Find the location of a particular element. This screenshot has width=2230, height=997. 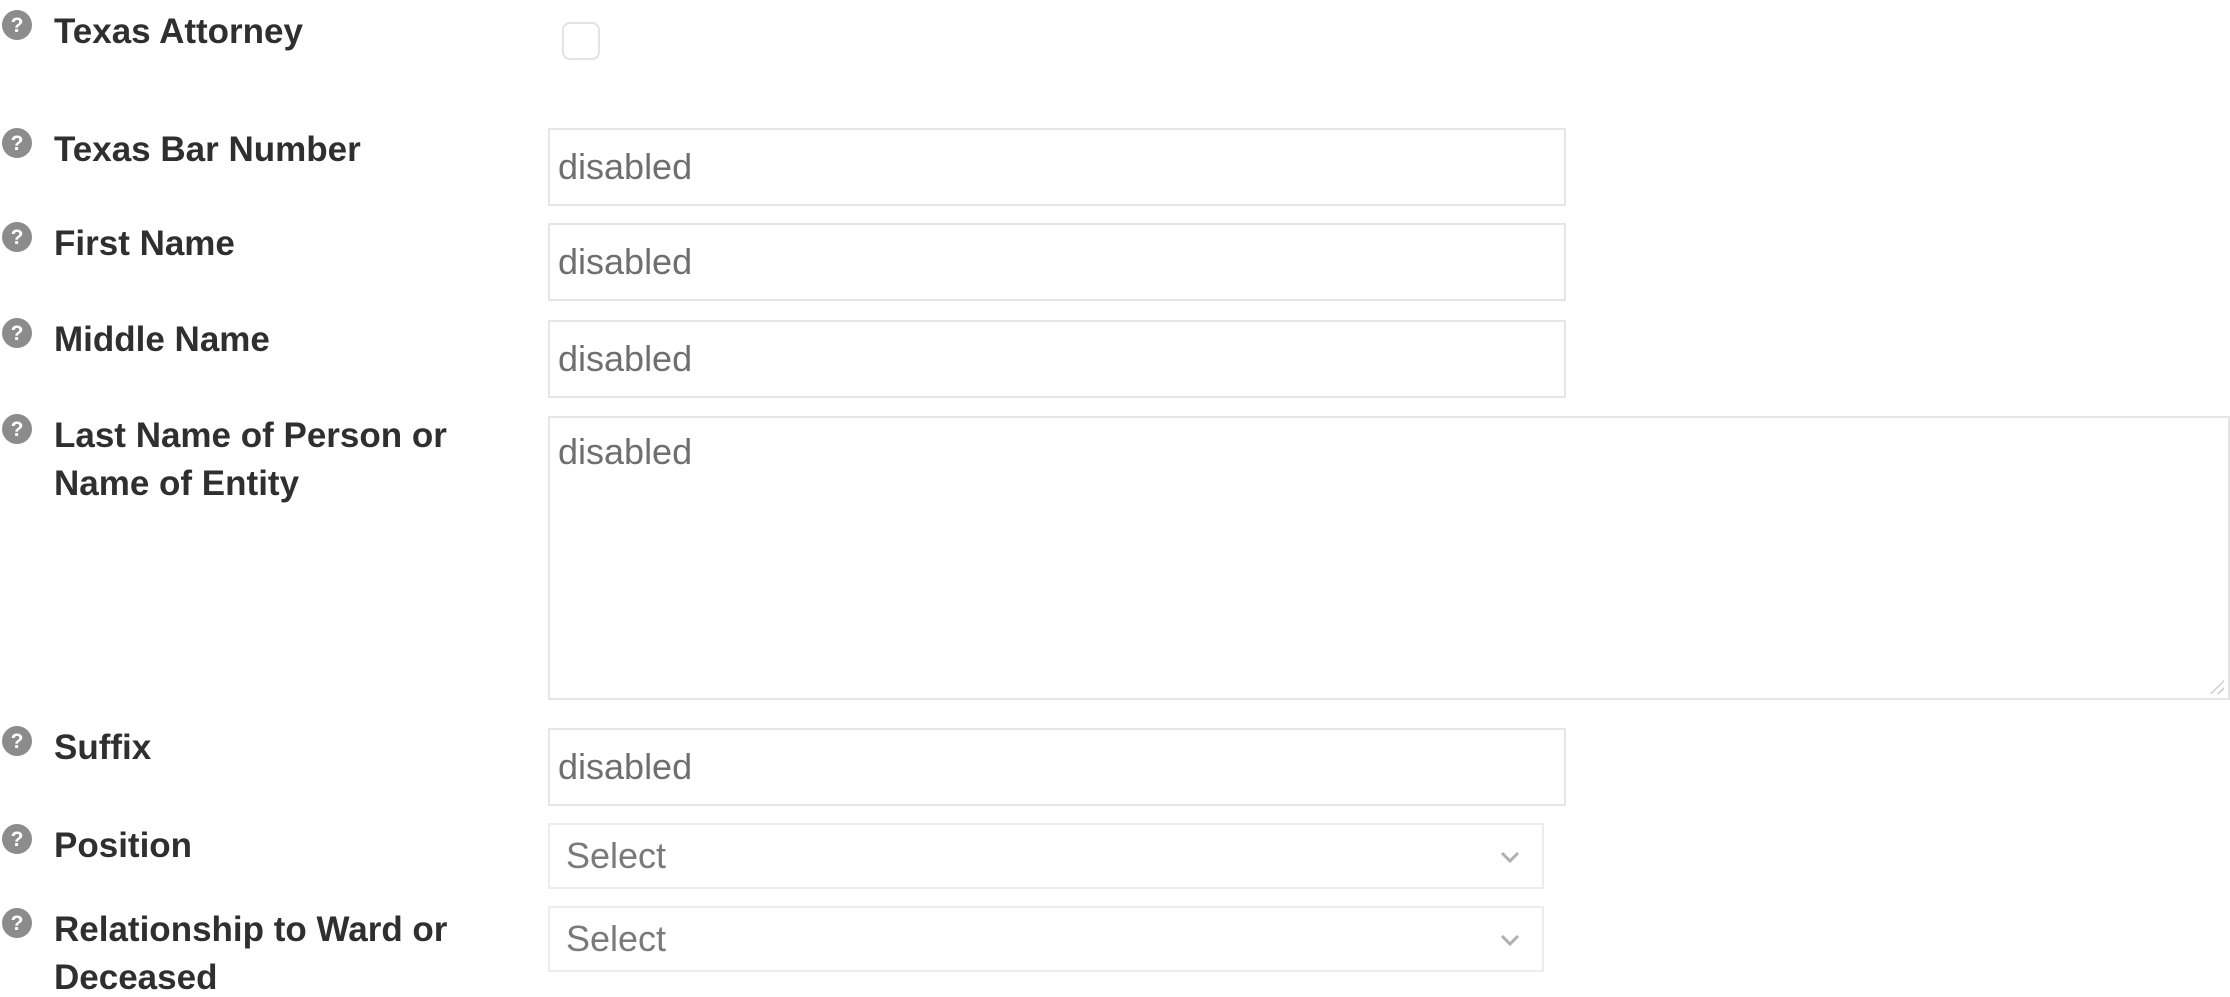

position-label: Position is located at coordinates (123, 845).